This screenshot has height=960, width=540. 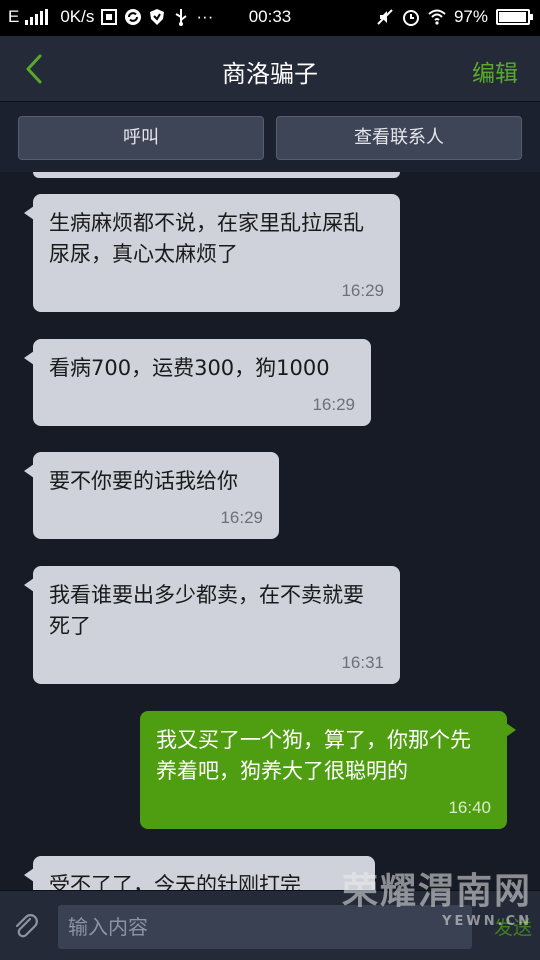 I want to click on attachment-icon, so click(x=26, y=927).